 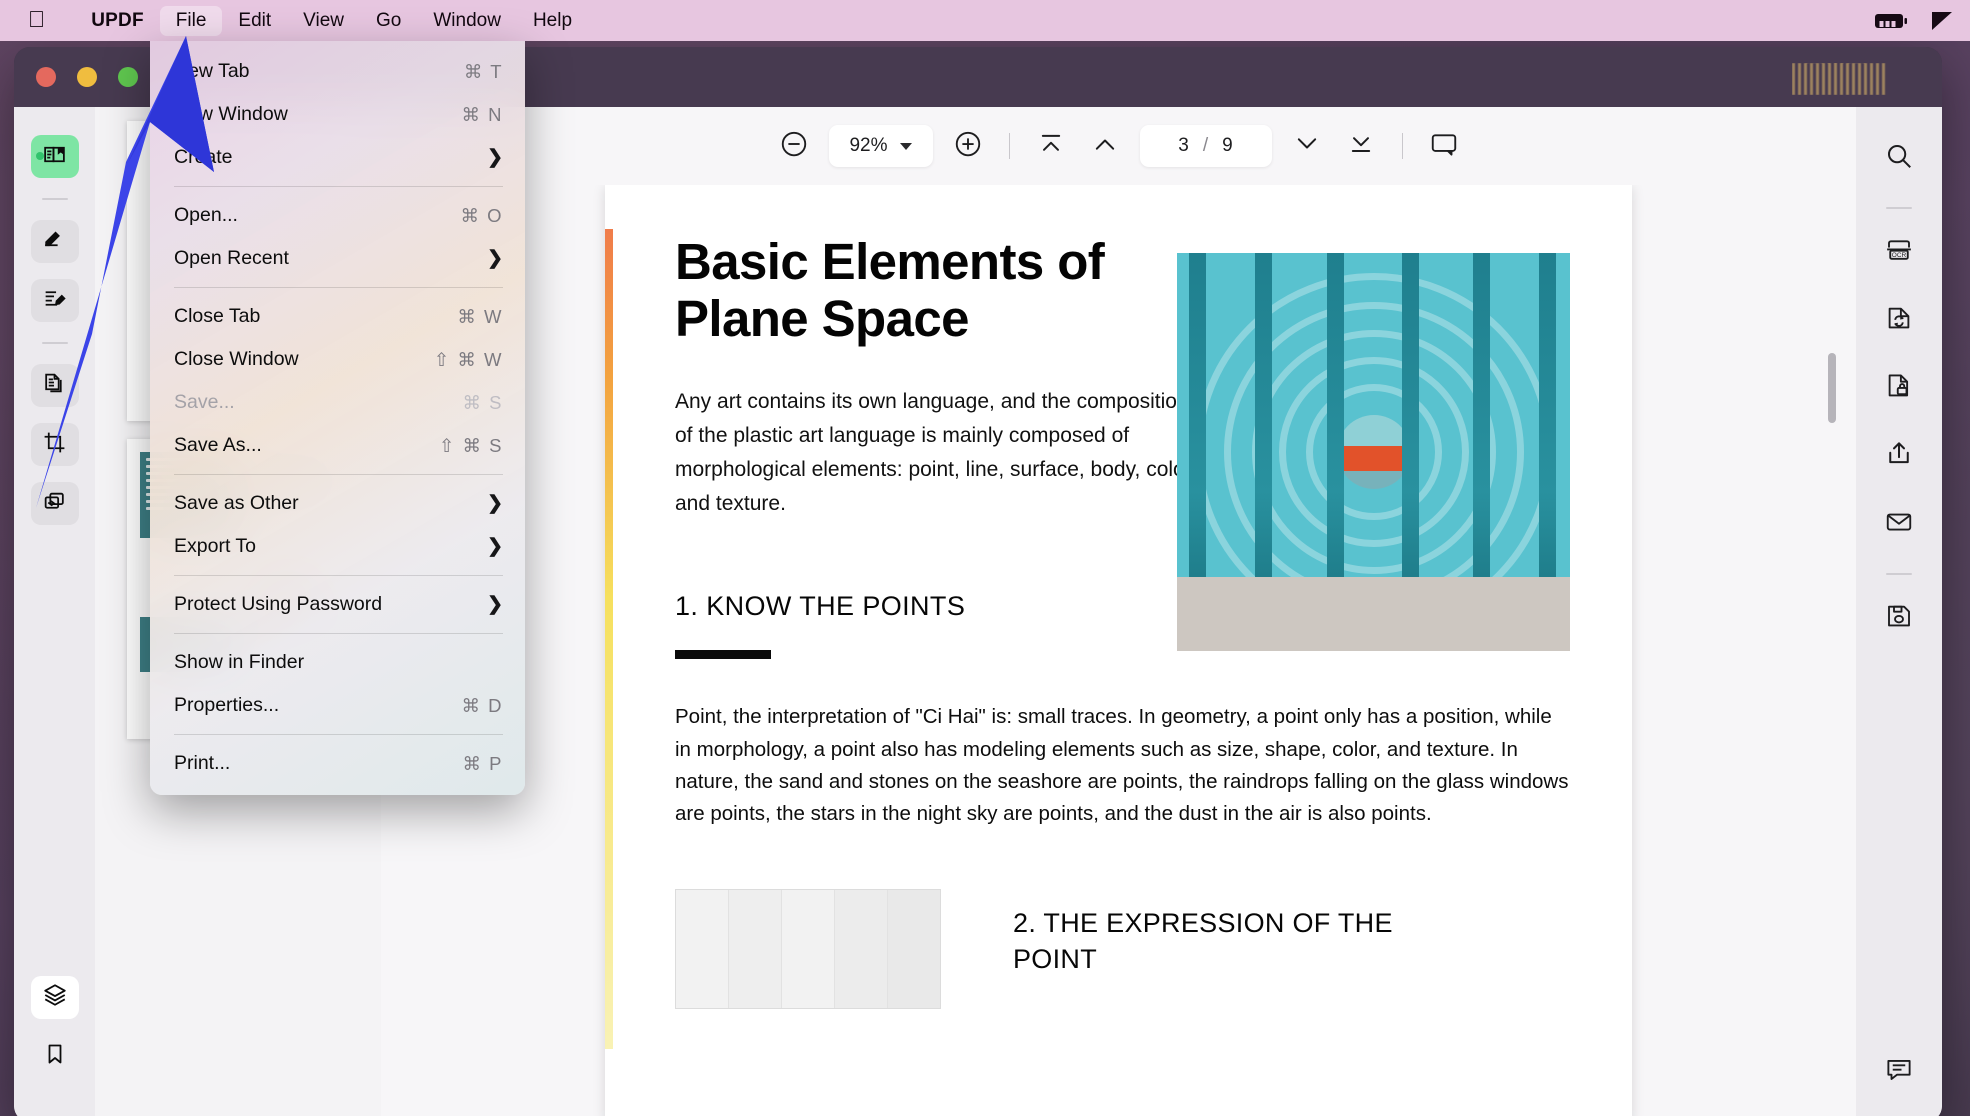 I want to click on sidebar-item-layers, so click(x=54, y=997).